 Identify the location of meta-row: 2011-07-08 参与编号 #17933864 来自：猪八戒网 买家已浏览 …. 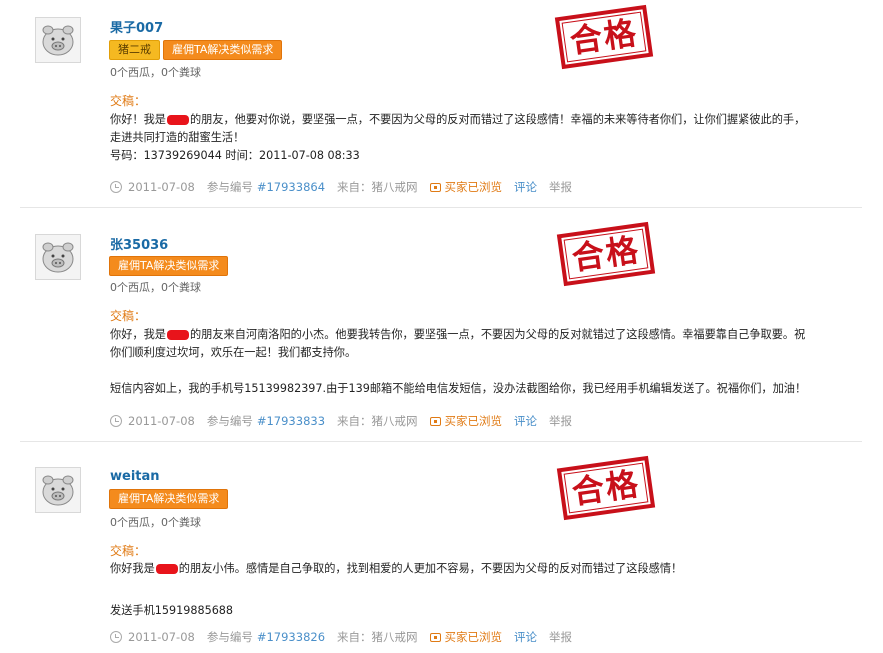
(347, 187).